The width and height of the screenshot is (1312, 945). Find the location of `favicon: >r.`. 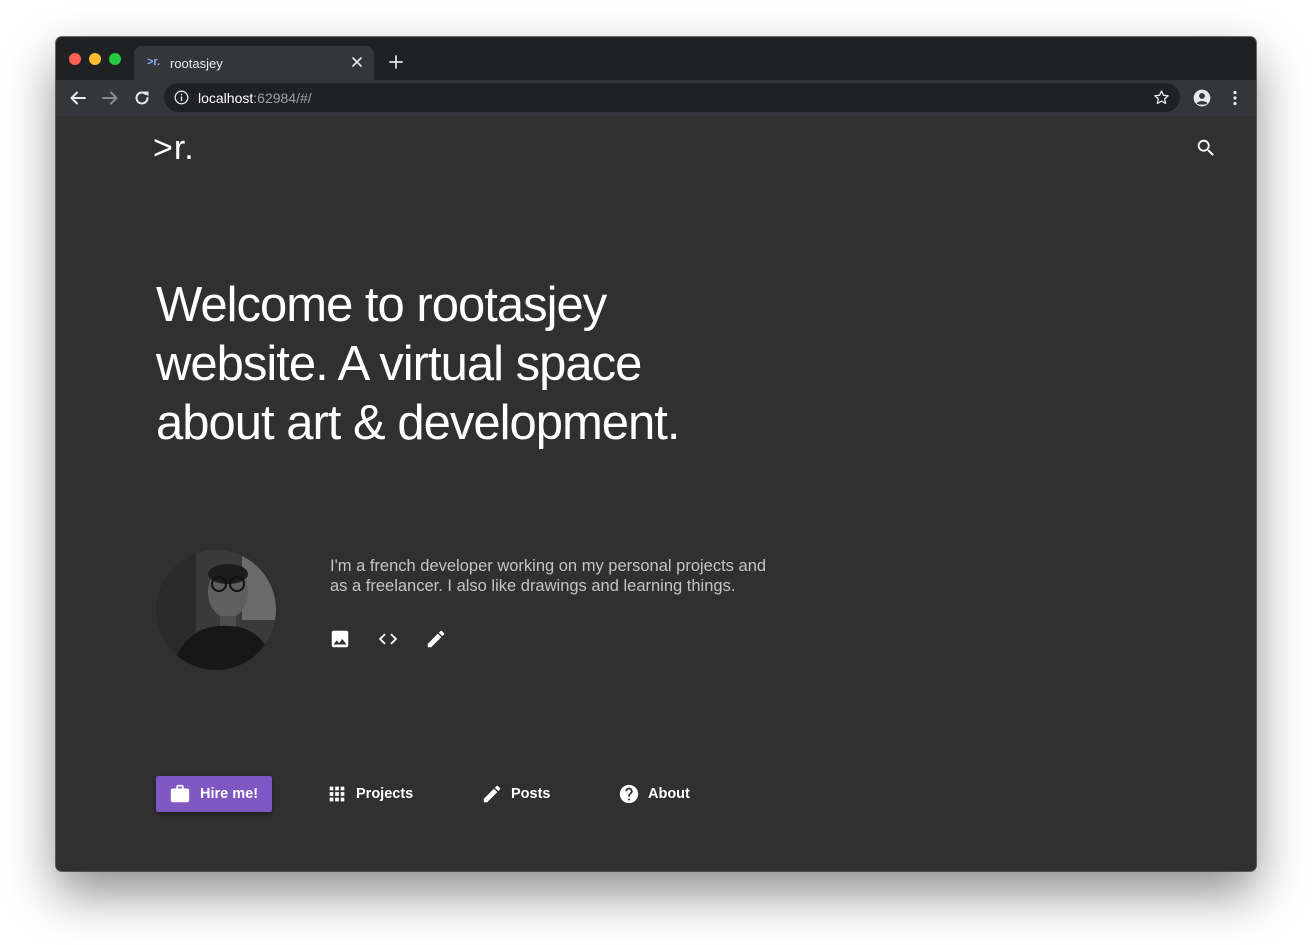

favicon: >r. is located at coordinates (154, 62).